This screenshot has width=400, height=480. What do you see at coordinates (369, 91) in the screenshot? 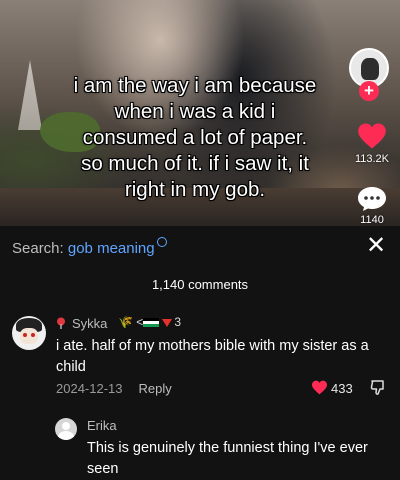
I see `follow-plus-icon: +` at bounding box center [369, 91].